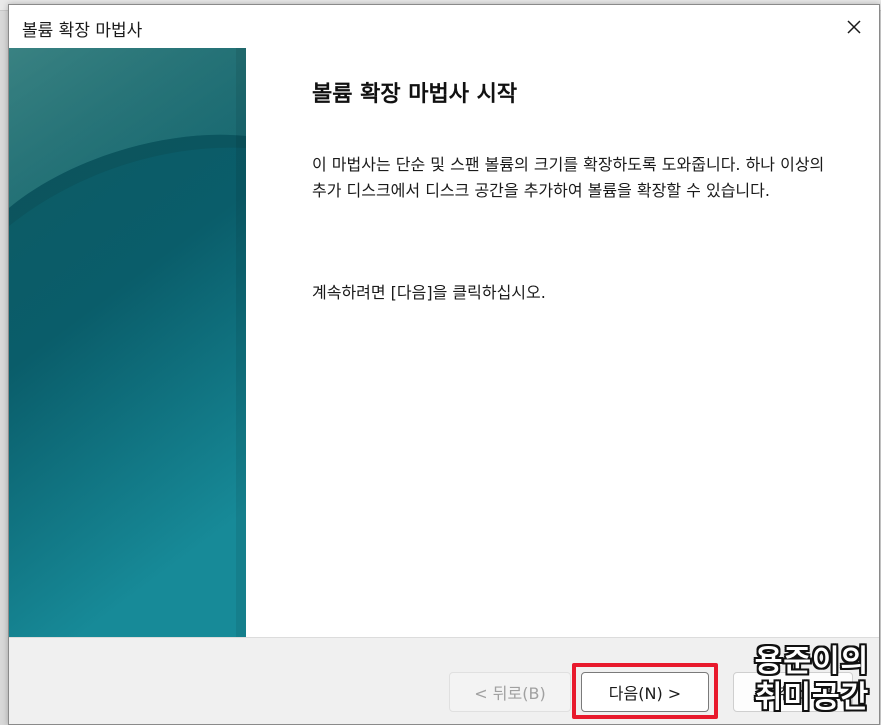 The height and width of the screenshot is (725, 881). What do you see at coordinates (510, 692) in the screenshot?
I see `back-button: < 뒤로(B)` at bounding box center [510, 692].